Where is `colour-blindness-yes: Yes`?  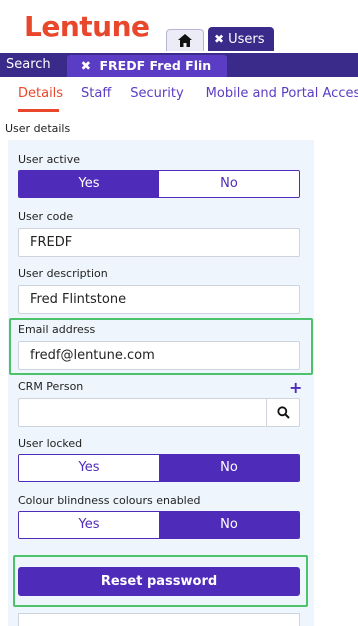 colour-blindness-yes: Yes is located at coordinates (89, 525).